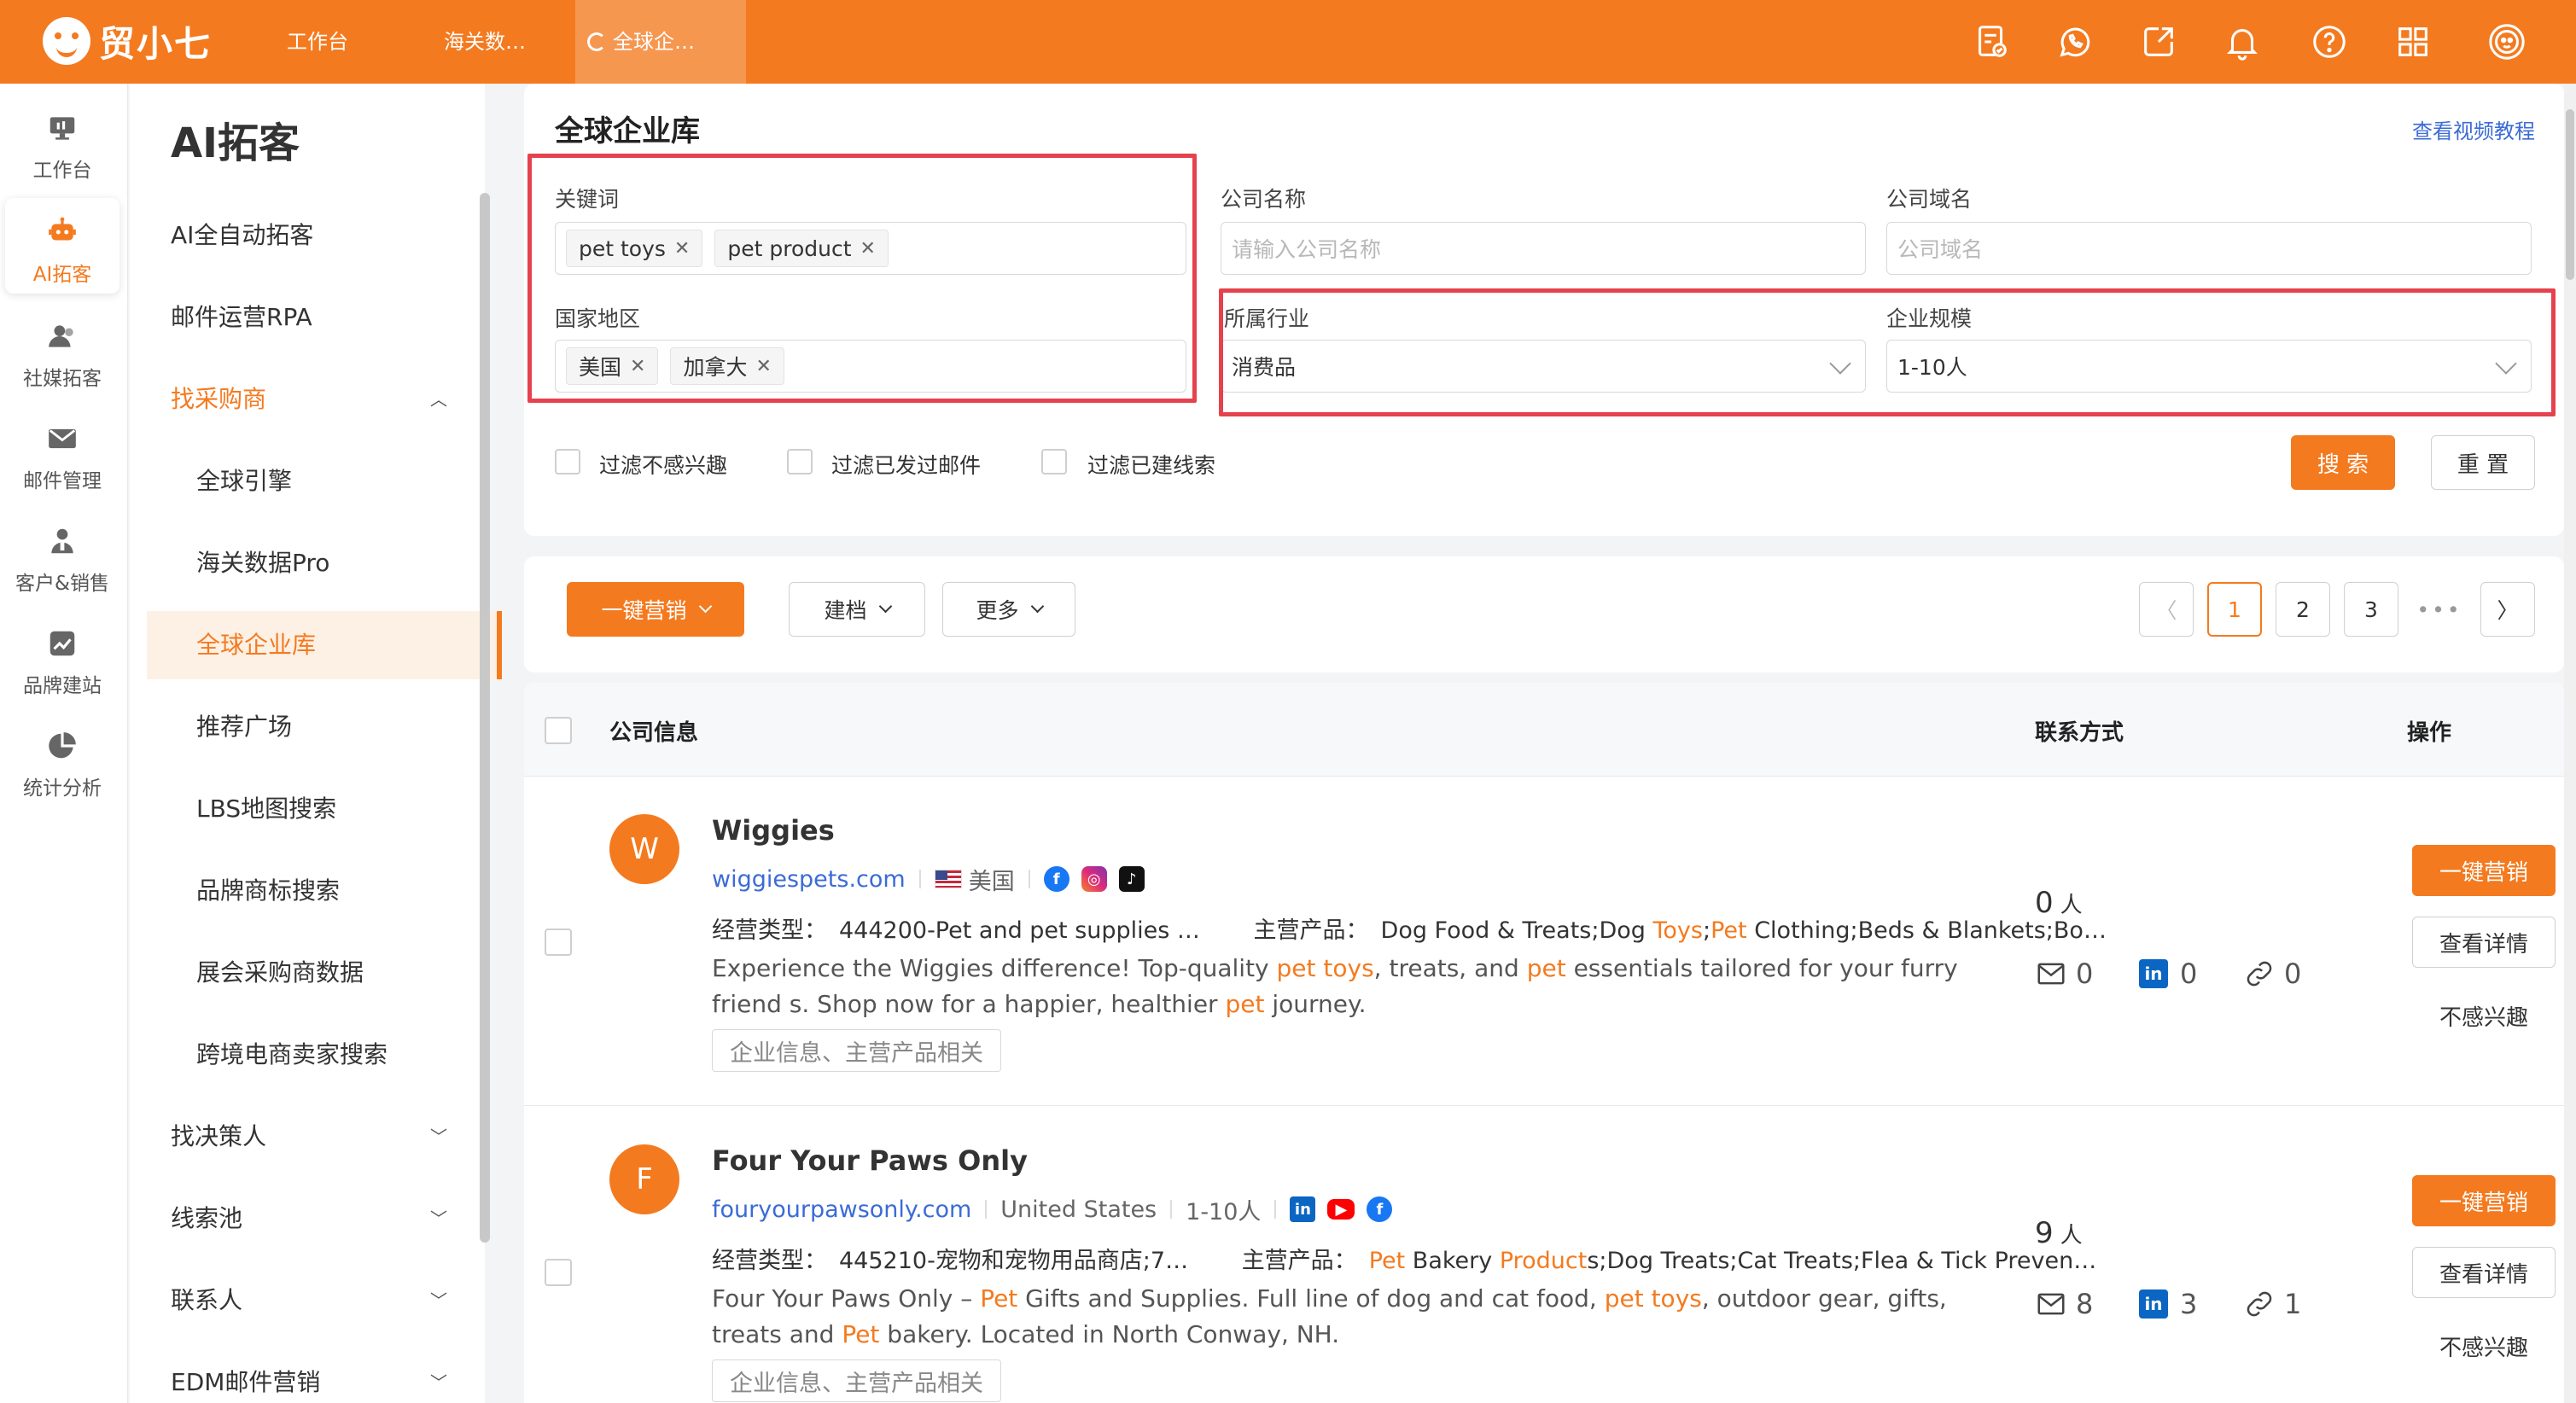 The width and height of the screenshot is (2576, 1403). What do you see at coordinates (1991, 42) in the screenshot?
I see `task-check-icon` at bounding box center [1991, 42].